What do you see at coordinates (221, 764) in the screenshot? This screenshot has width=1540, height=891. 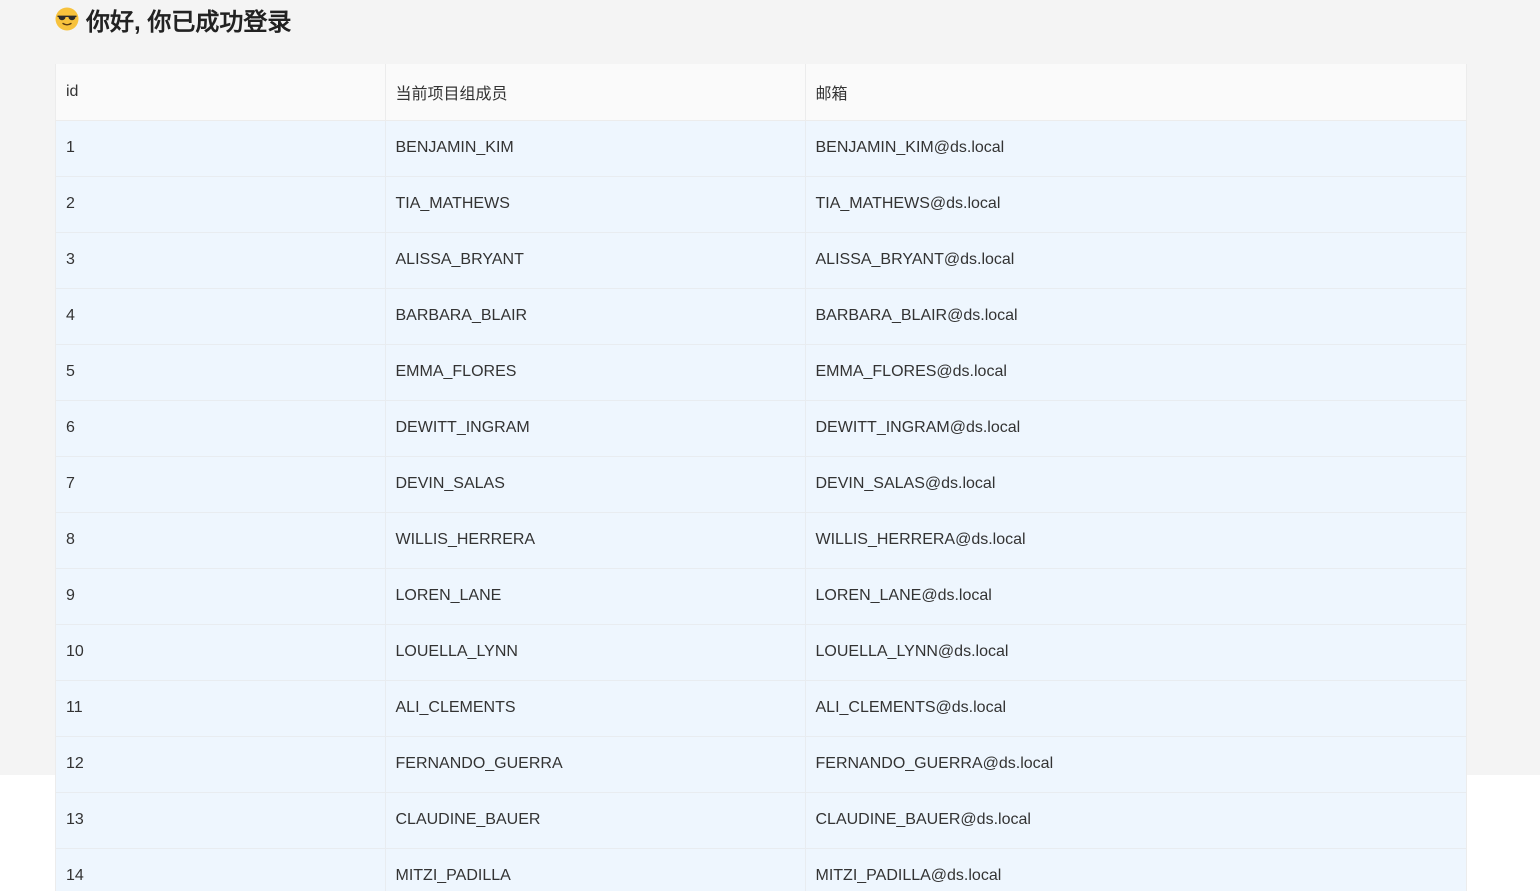 I see `cell-id: 12` at bounding box center [221, 764].